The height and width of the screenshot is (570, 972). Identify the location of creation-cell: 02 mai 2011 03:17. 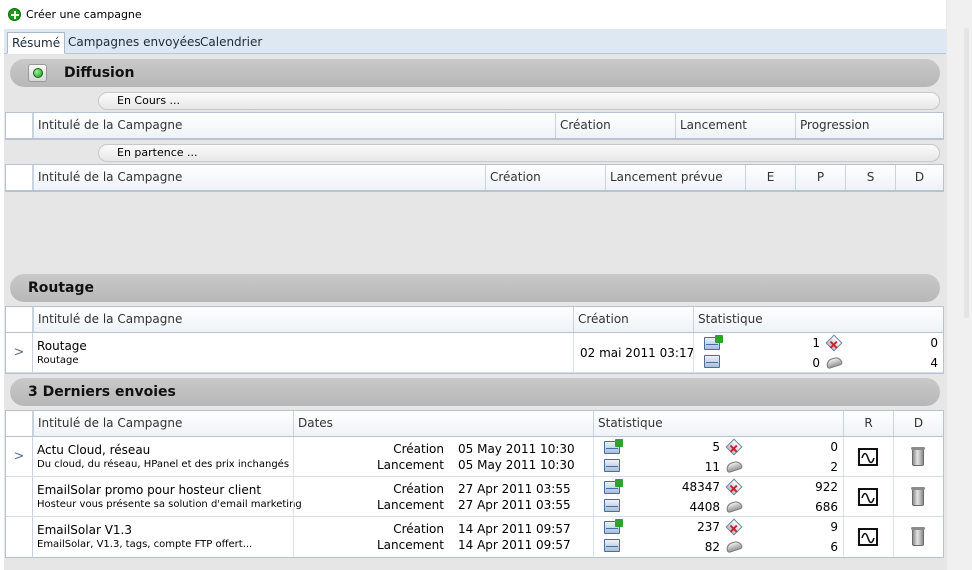
(634, 352).